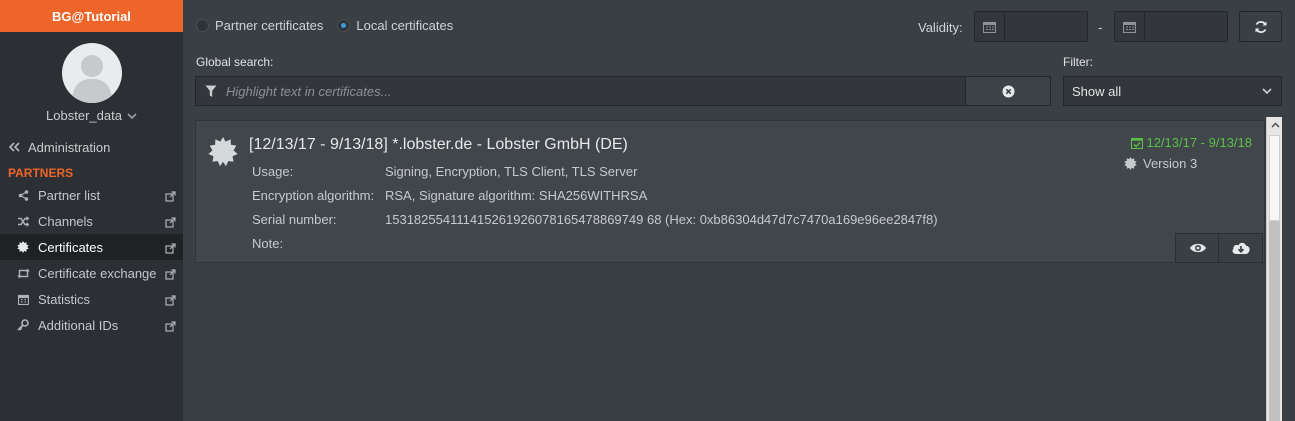  Describe the element at coordinates (78, 325) in the screenshot. I see `sidebar-item-label: Additional IDs` at that location.